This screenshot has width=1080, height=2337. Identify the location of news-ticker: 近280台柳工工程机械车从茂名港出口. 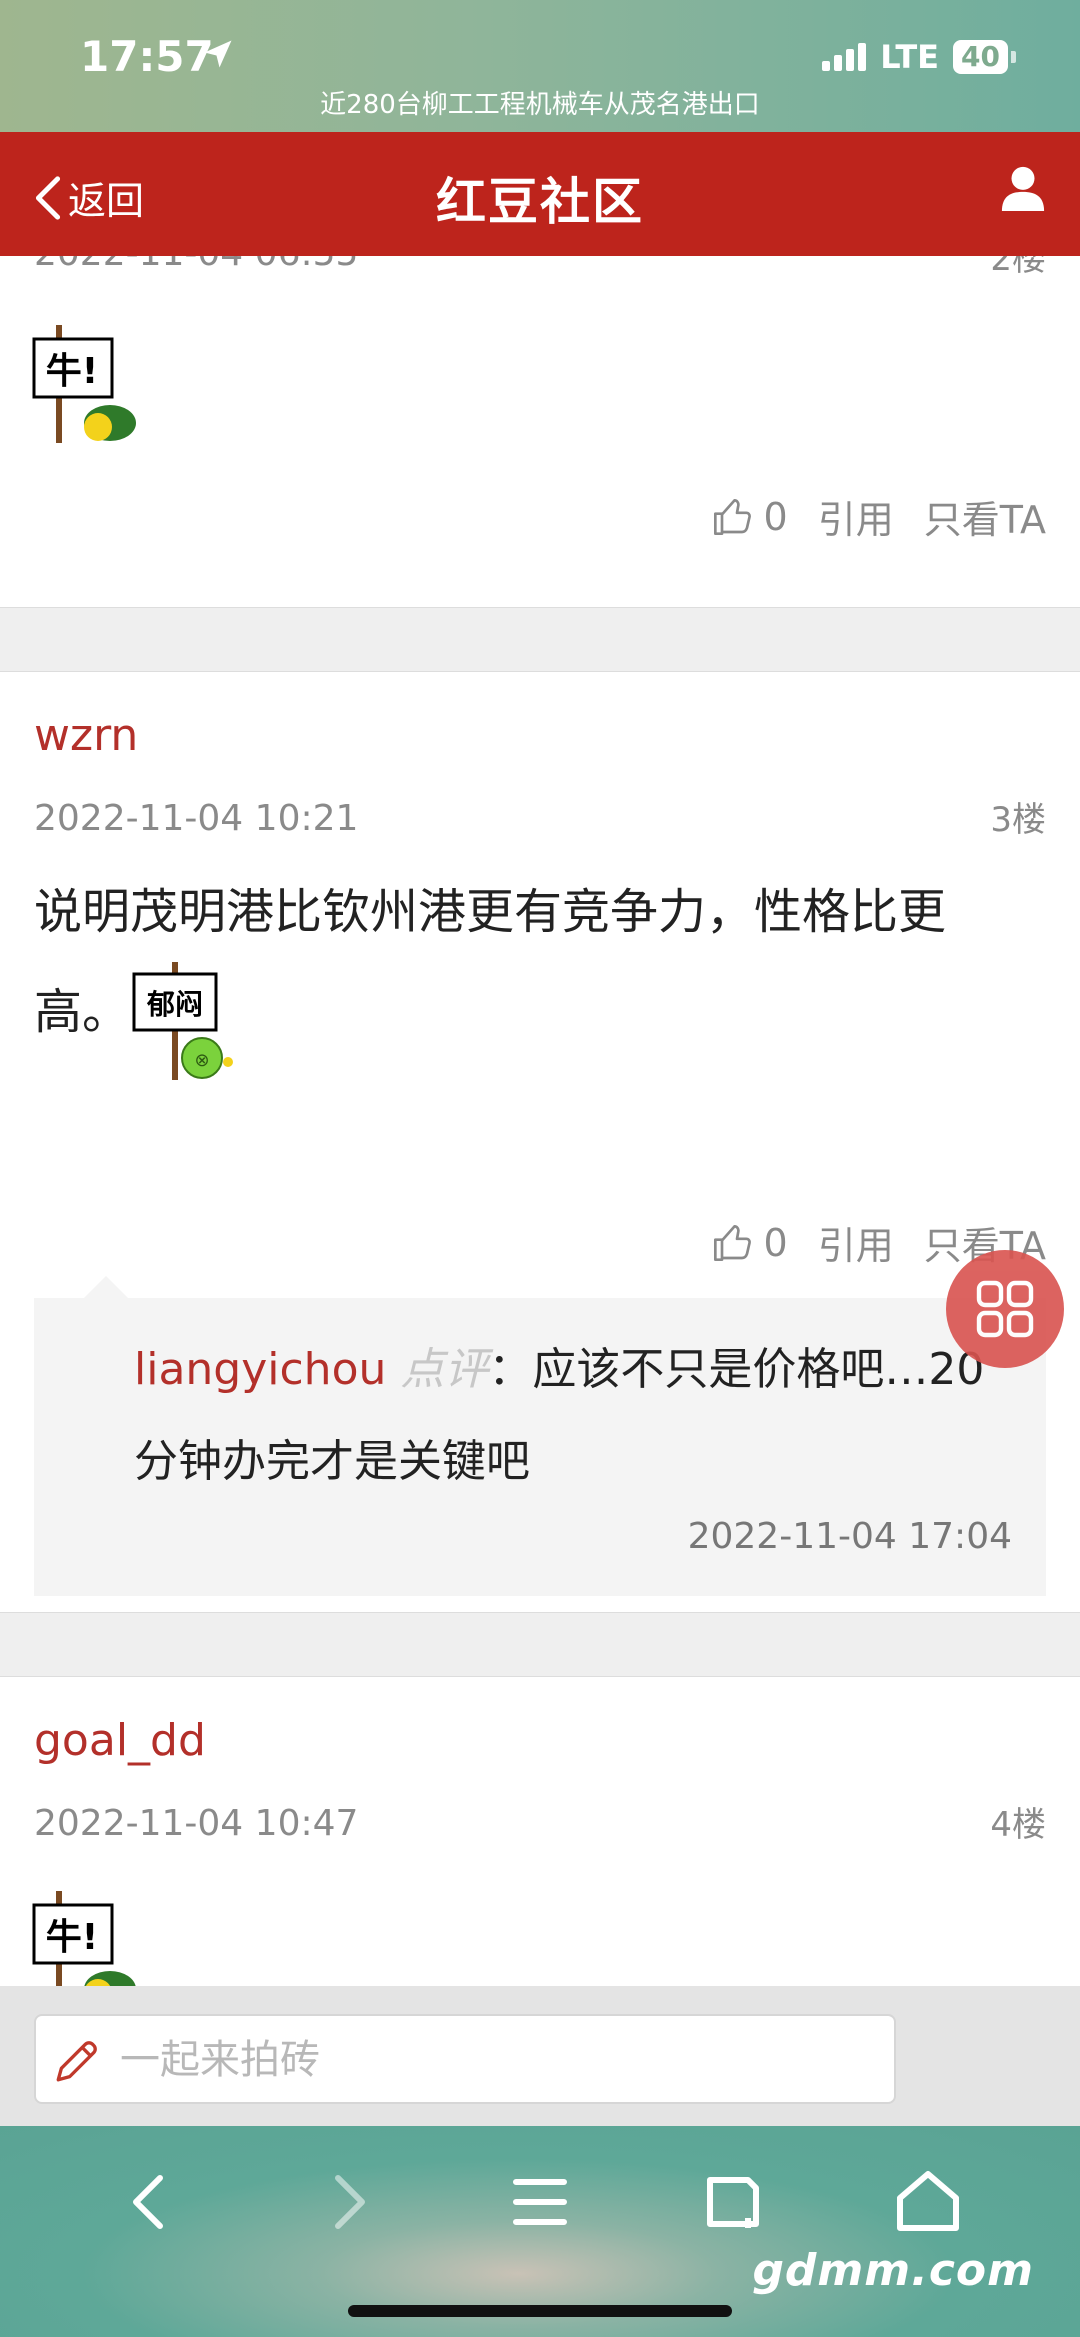
(540, 105).